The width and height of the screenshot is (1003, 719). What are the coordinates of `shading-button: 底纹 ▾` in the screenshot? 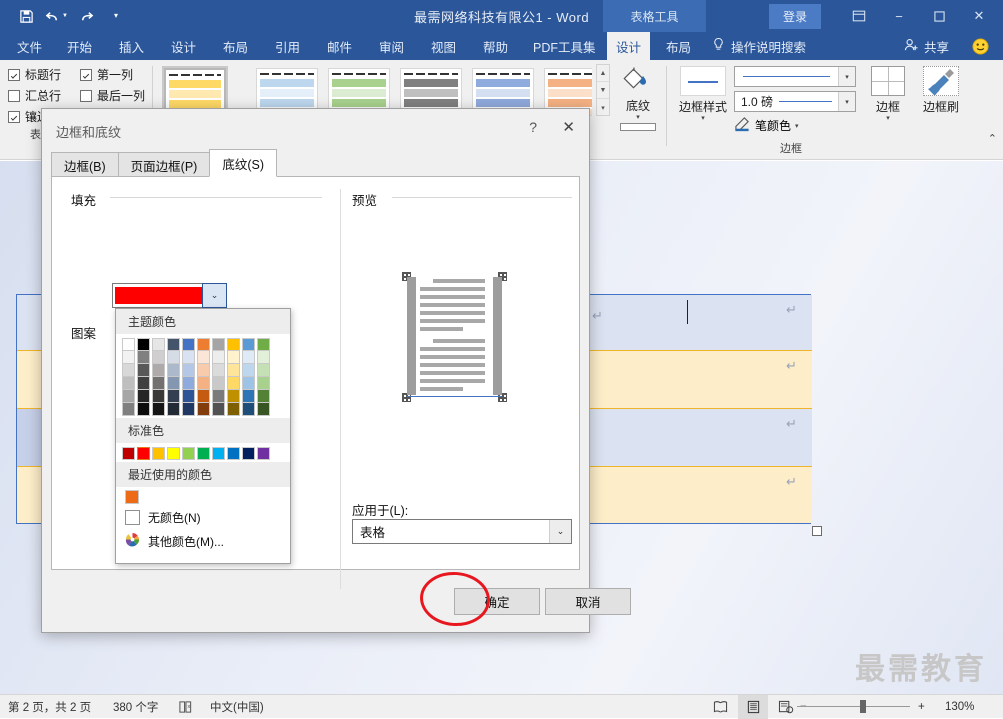 It's located at (638, 98).